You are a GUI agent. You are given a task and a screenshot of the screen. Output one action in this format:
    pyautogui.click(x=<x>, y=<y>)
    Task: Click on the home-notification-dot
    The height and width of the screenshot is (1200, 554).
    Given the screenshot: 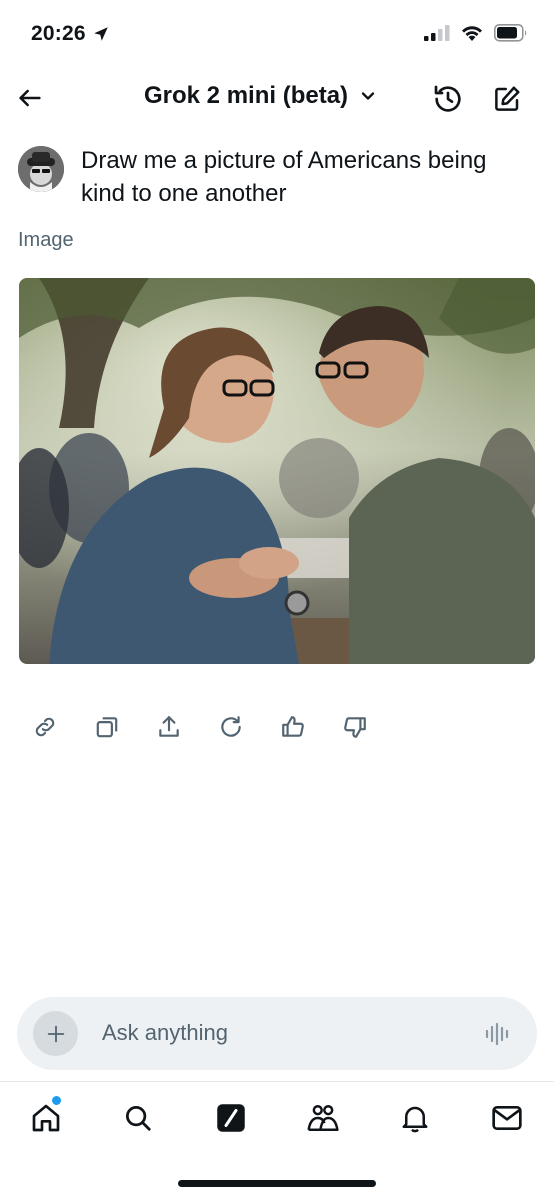 What is the action you would take?
    pyautogui.click(x=56, y=1100)
    